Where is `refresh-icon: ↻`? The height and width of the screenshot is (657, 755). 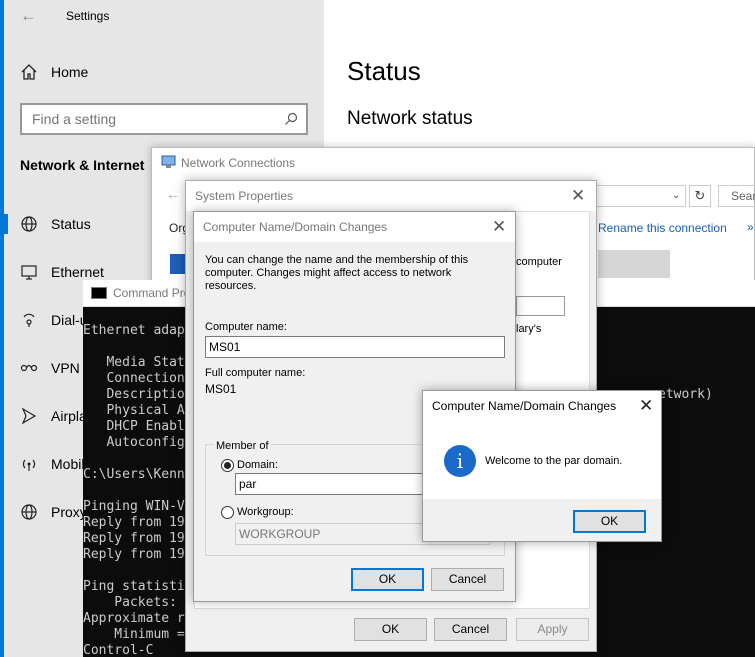 refresh-icon: ↻ is located at coordinates (700, 196).